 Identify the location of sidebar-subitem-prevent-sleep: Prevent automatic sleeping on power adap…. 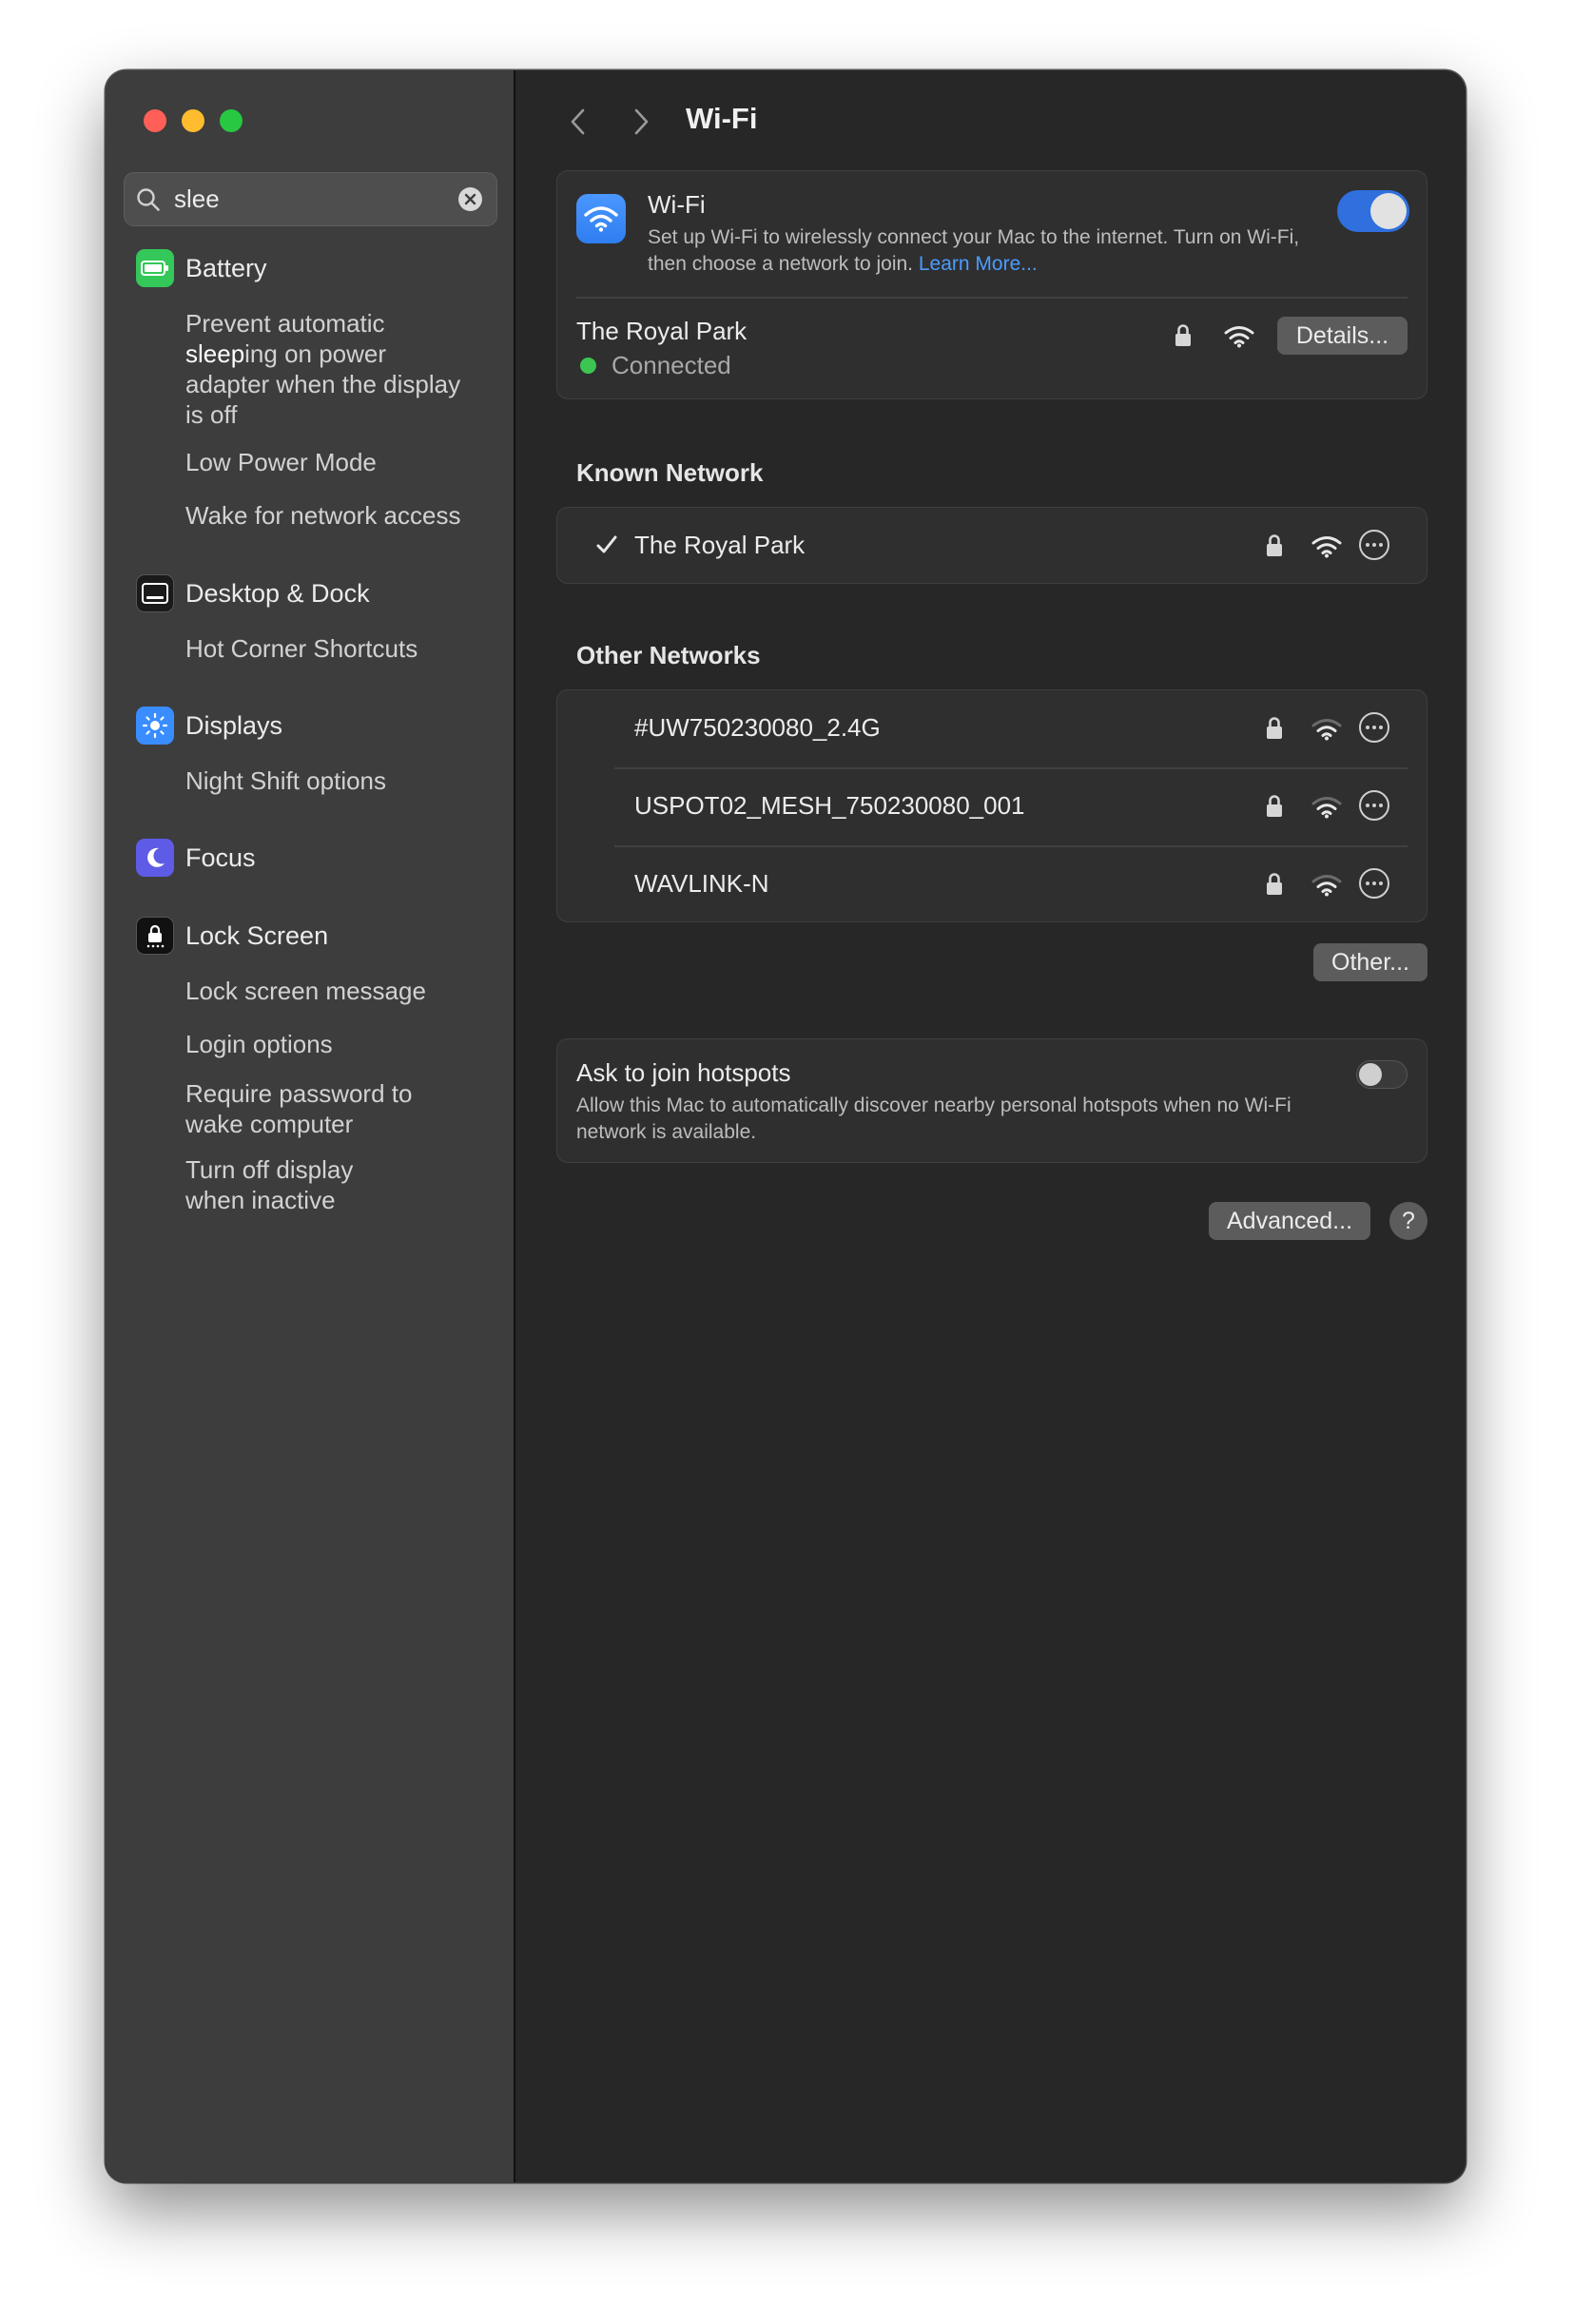
(322, 369).